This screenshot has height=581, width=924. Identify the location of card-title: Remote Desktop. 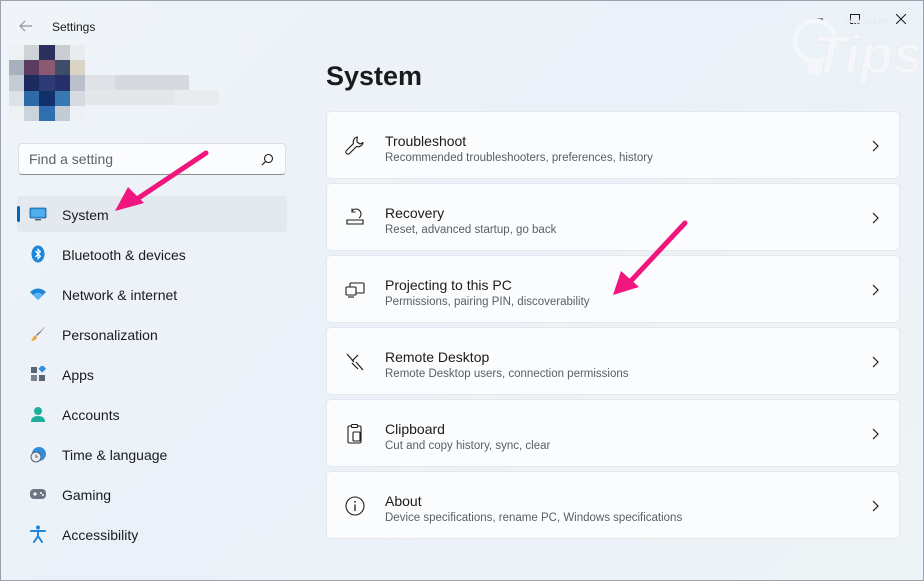
(437, 357).